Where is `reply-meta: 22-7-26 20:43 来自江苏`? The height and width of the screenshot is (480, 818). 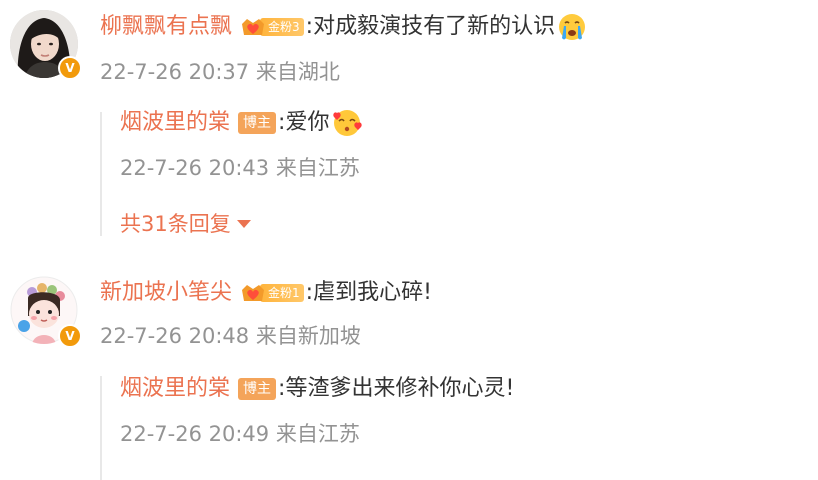 reply-meta: 22-7-26 20:43 来自江苏 is located at coordinates (240, 168).